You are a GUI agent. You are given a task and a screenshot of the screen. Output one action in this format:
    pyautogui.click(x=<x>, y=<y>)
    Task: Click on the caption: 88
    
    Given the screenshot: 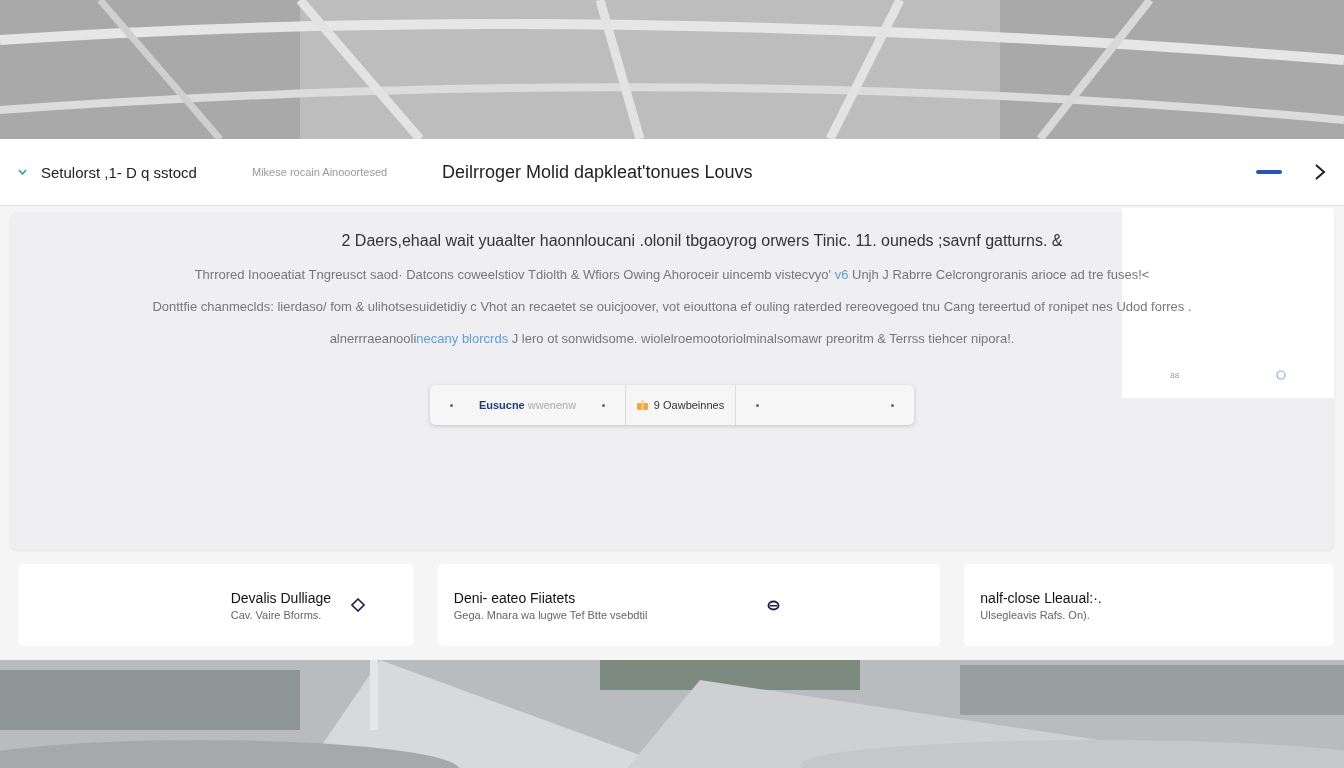 What is the action you would take?
    pyautogui.click(x=1175, y=375)
    